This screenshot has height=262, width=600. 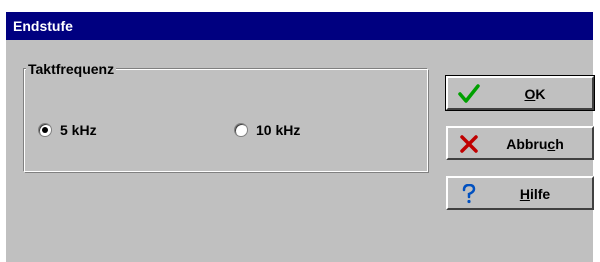 I want to click on radio-5khz-label: 5 kHz, so click(x=78, y=130).